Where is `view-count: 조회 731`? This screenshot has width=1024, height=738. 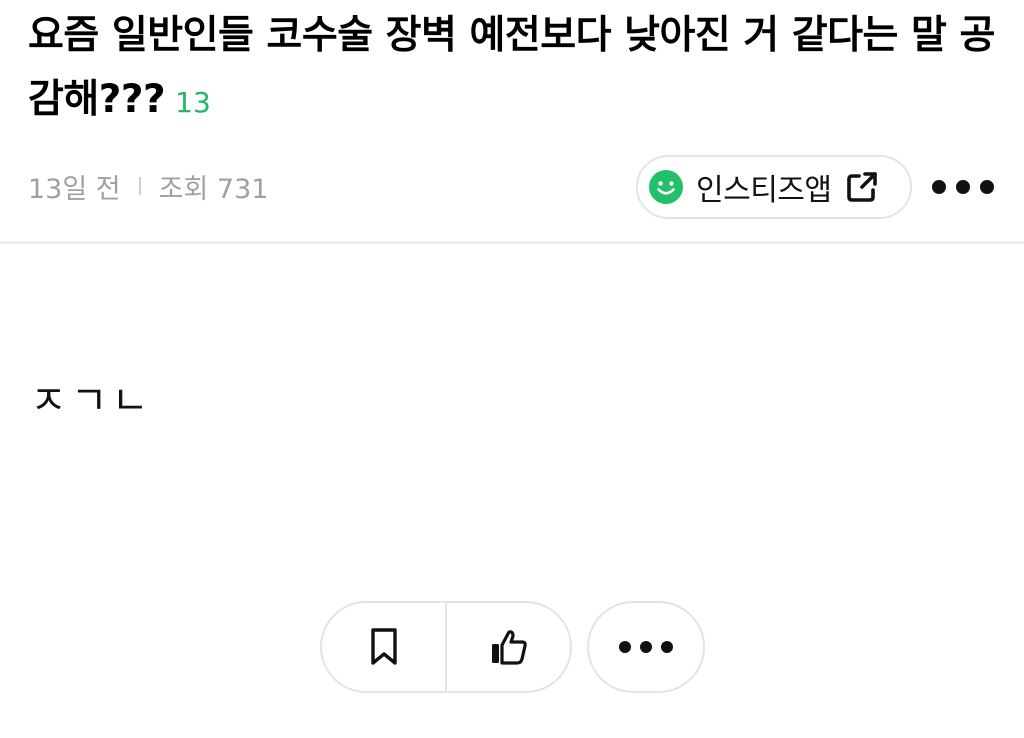 view-count: 조회 731 is located at coordinates (213, 189).